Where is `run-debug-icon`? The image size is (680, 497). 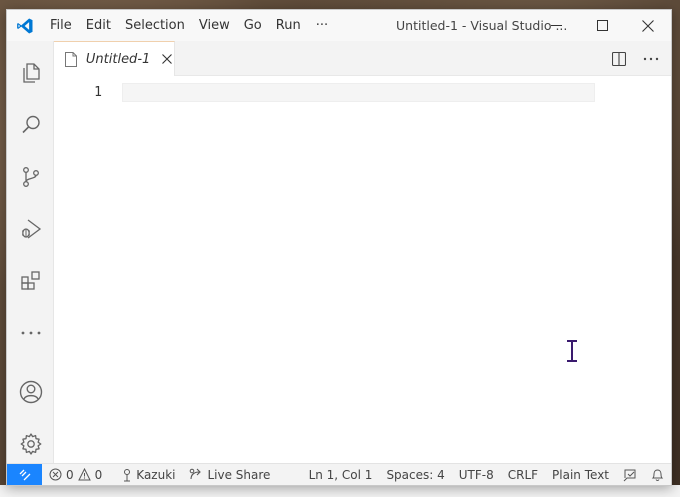 run-debug-icon is located at coordinates (31, 229).